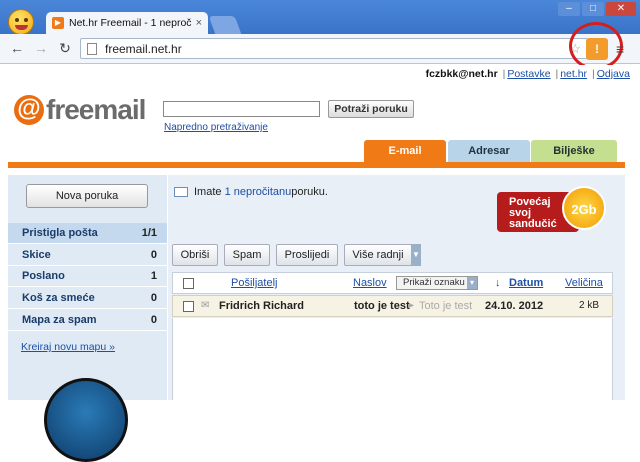 The image size is (640, 462). I want to click on favicon-icon: ▶, so click(58, 23).